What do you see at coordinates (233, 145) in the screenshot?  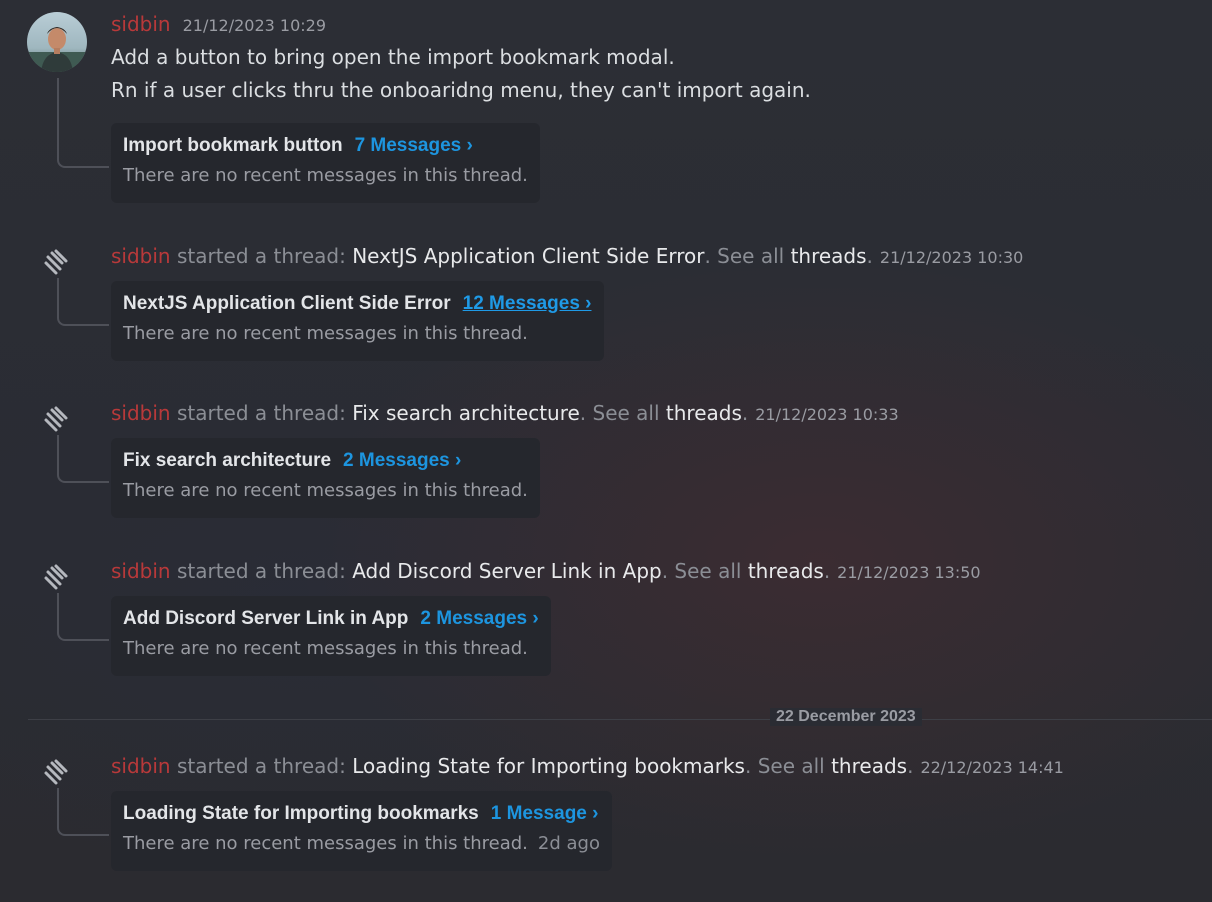 I see `thread-card-title: Import bookmark button` at bounding box center [233, 145].